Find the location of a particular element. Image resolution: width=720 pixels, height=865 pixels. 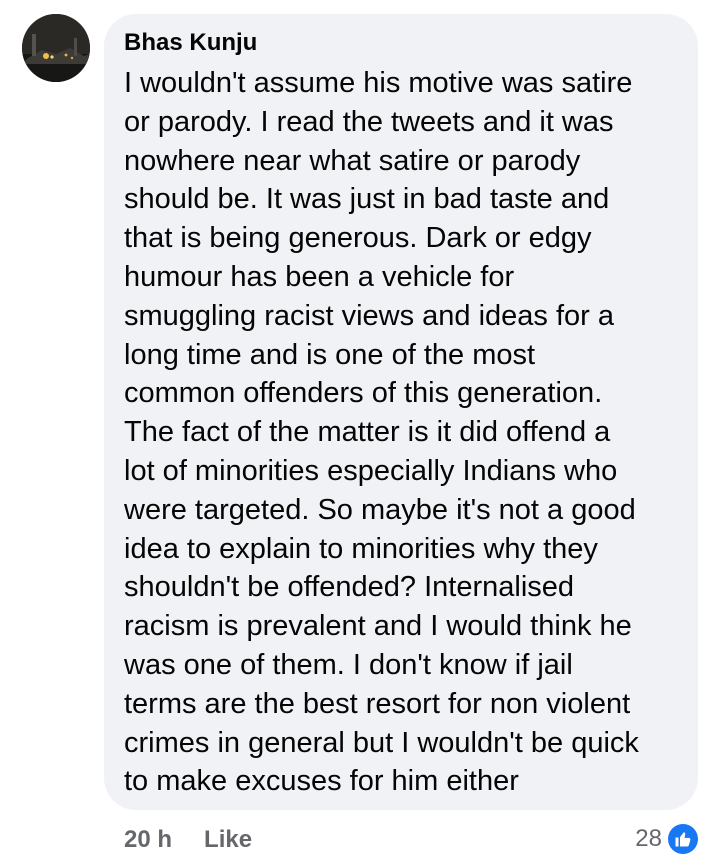

comment-line: that is being generous. Dark or edgy is located at coordinates (358, 238).